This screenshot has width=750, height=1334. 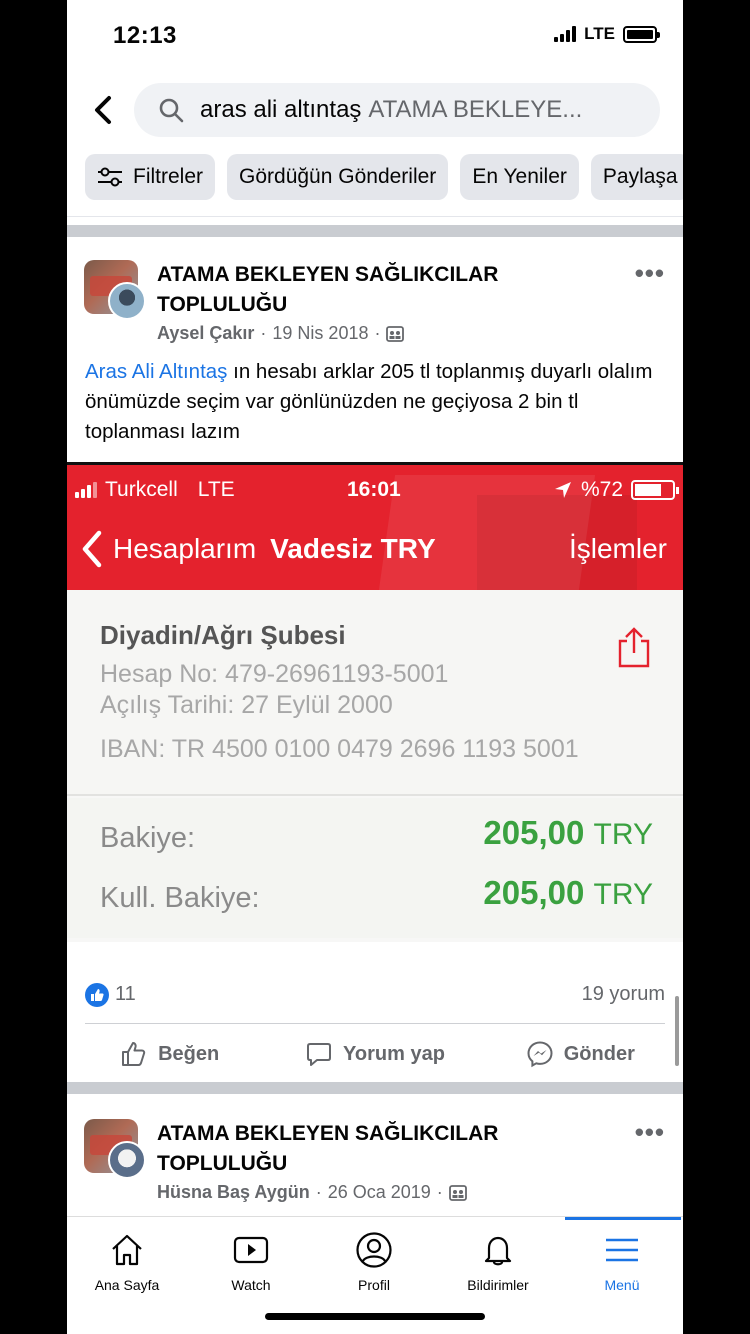 What do you see at coordinates (640, 176) in the screenshot?
I see `shared-chip-label: Paylaşa` at bounding box center [640, 176].